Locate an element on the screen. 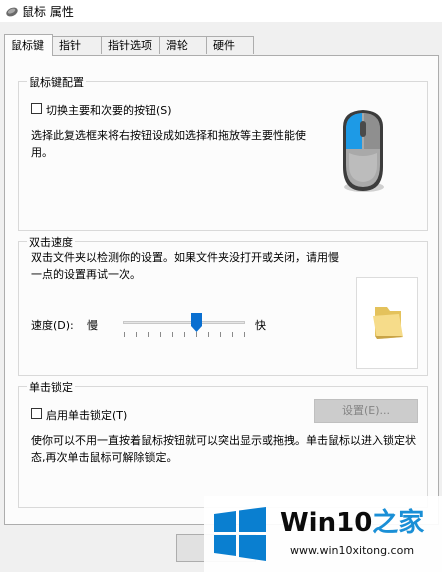 This screenshot has height=572, width=442. title-bar: 鼠标 属性 is located at coordinates (221, 11).